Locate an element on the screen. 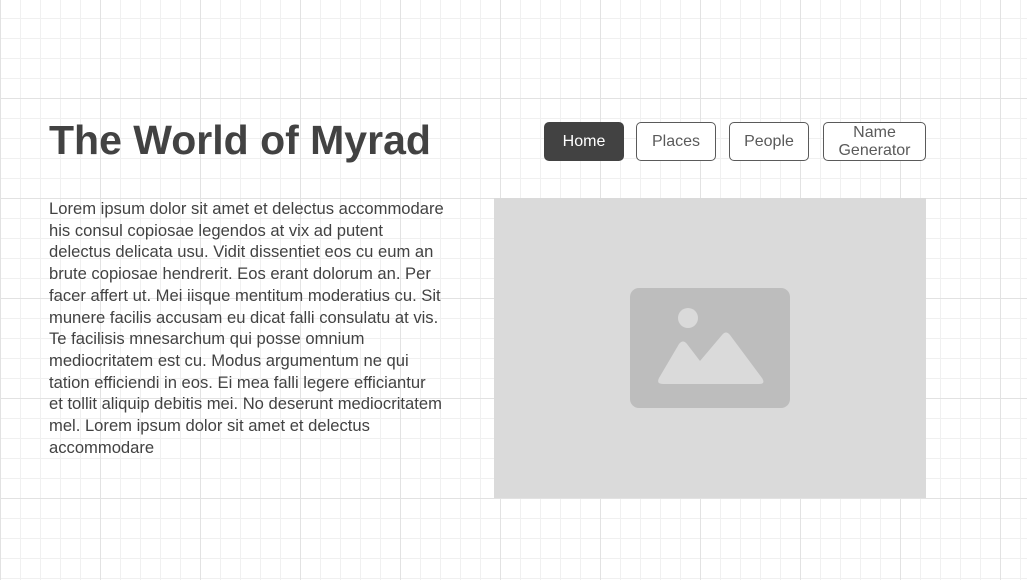 The image size is (1027, 580). nav-people-button: People is located at coordinates (769, 141).